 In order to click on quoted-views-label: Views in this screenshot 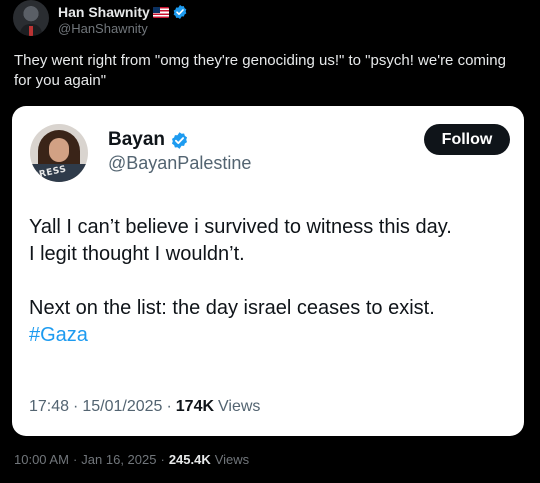, I will do `click(239, 406)`.